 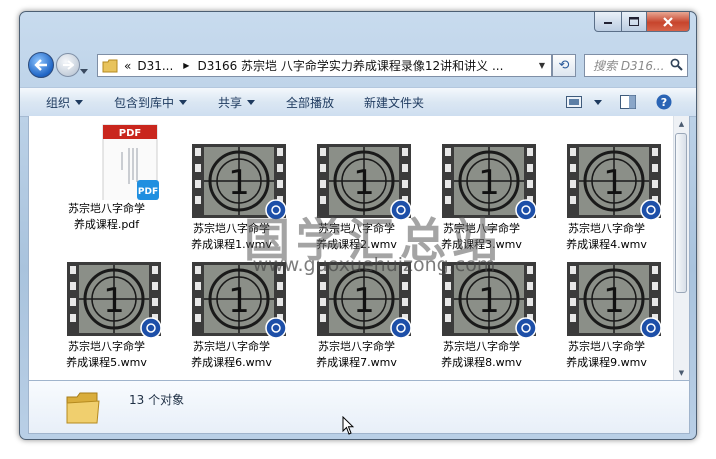 What do you see at coordinates (106, 216) in the screenshot?
I see `file-name: 苏宗垲八字命学 养成课程.pdf` at bounding box center [106, 216].